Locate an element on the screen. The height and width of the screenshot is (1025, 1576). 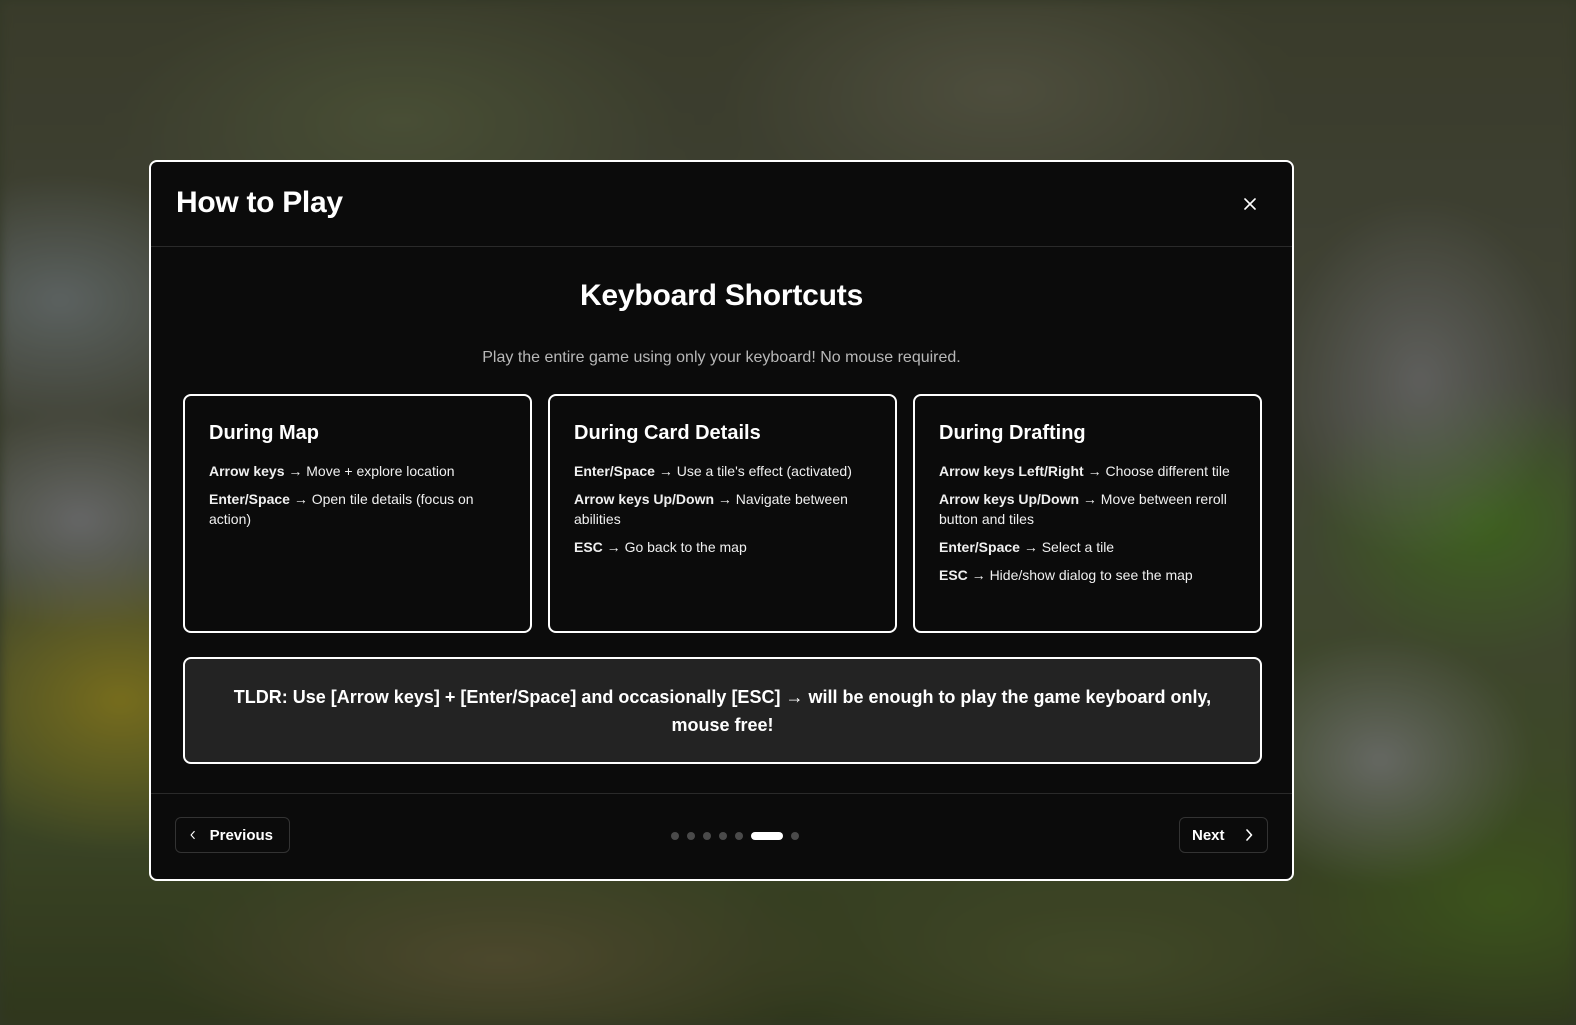
close-button is located at coordinates (1250, 204).